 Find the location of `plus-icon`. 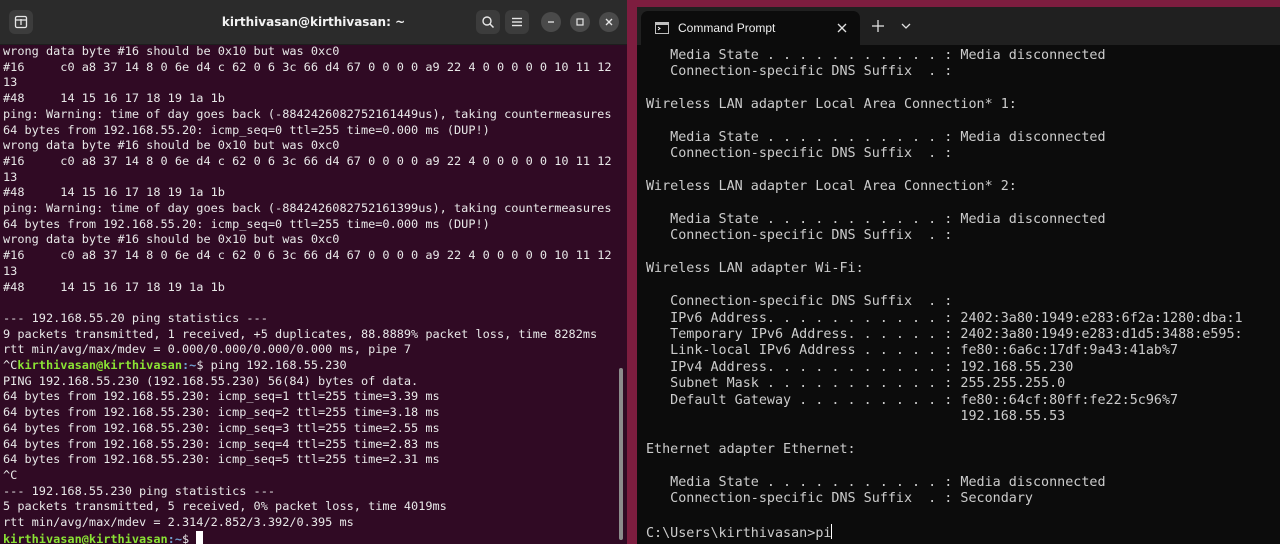

plus-icon is located at coordinates (878, 26).